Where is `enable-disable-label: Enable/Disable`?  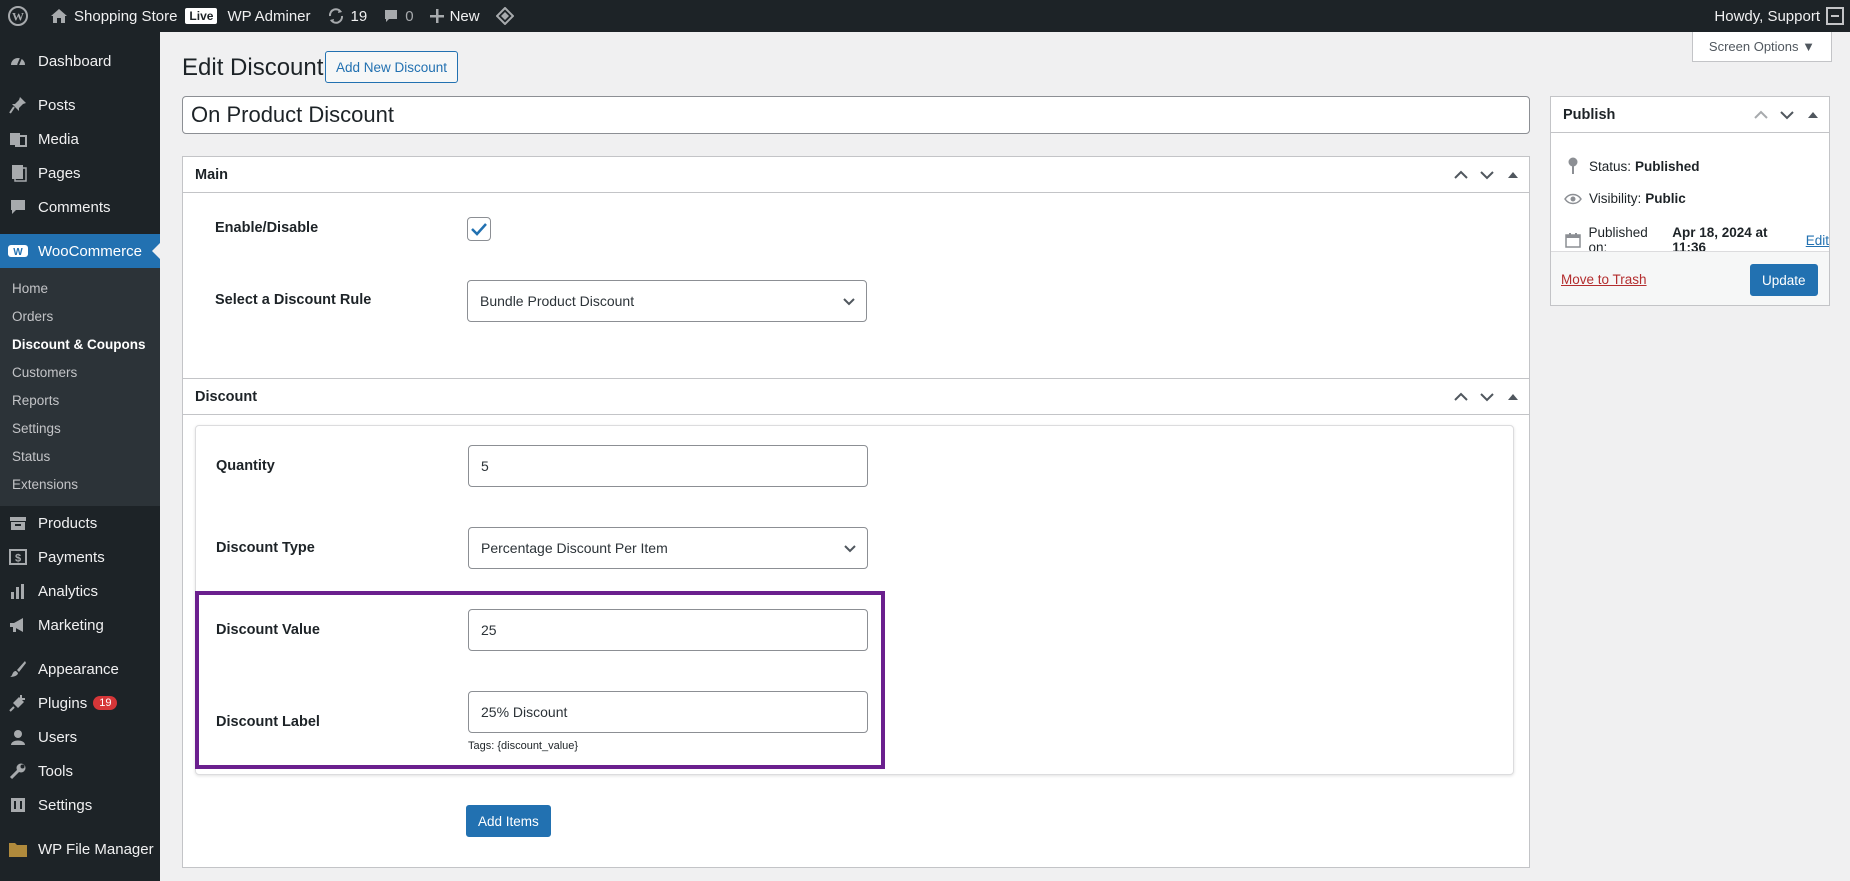
enable-disable-label: Enable/Disable is located at coordinates (267, 228).